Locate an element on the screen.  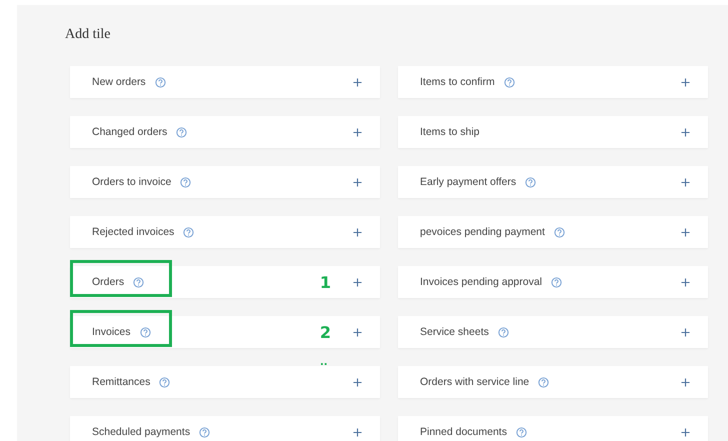
tile-name: Items to ship is located at coordinates (450, 132).